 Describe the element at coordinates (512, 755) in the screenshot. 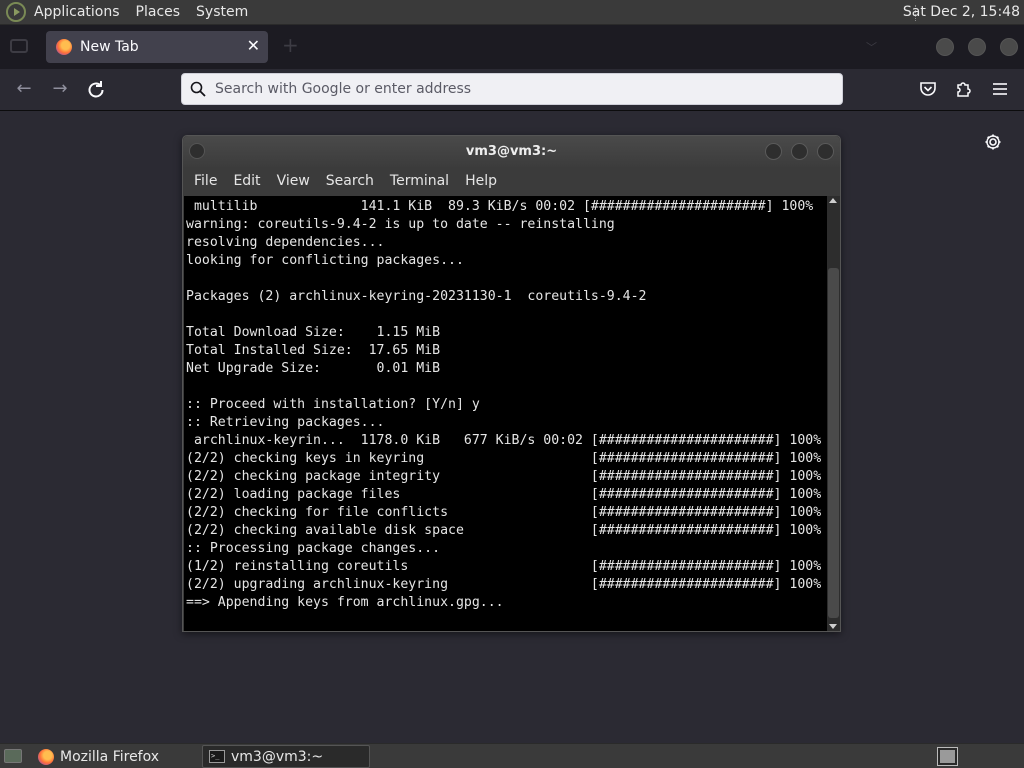

I see `bottom-taskbar: Mozilla Firefox >_ vm3@vm3:~` at that location.